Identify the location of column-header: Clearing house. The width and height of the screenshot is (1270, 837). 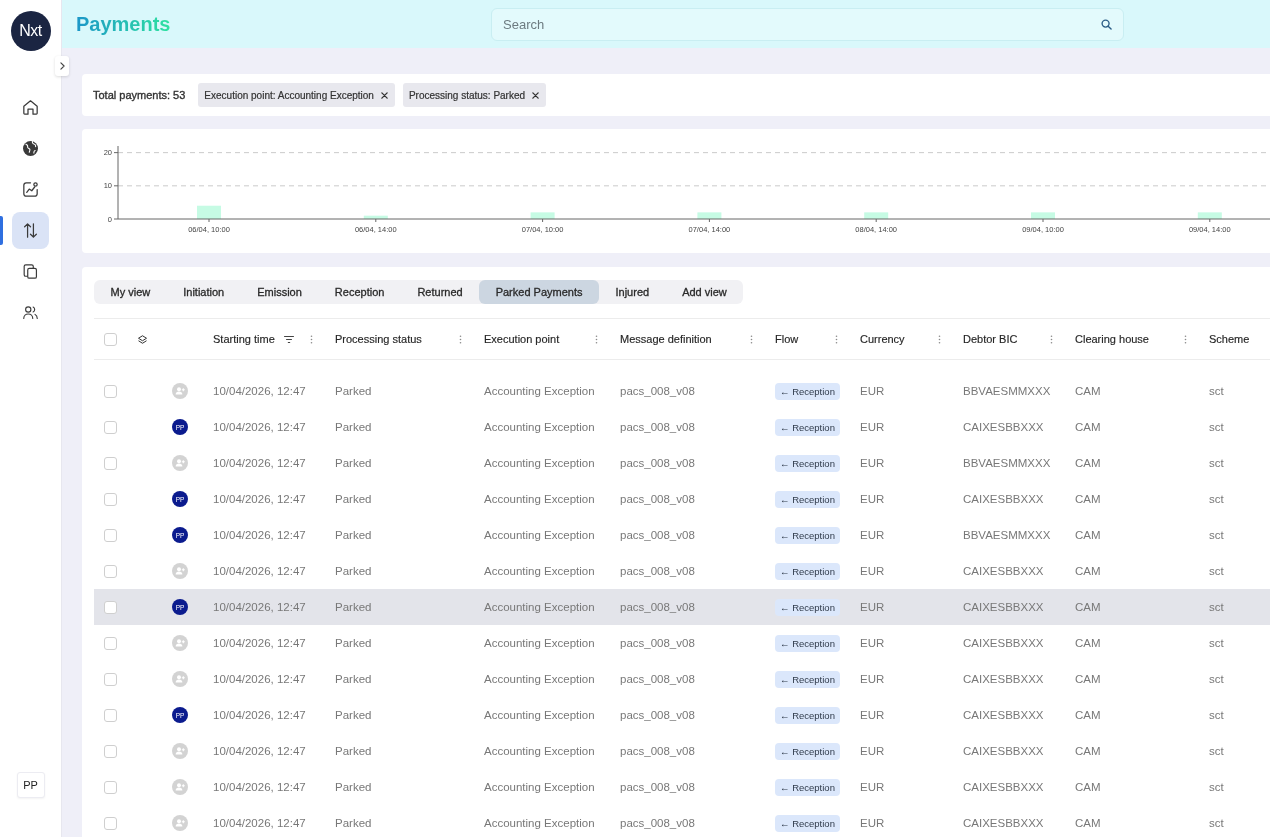
(1112, 339).